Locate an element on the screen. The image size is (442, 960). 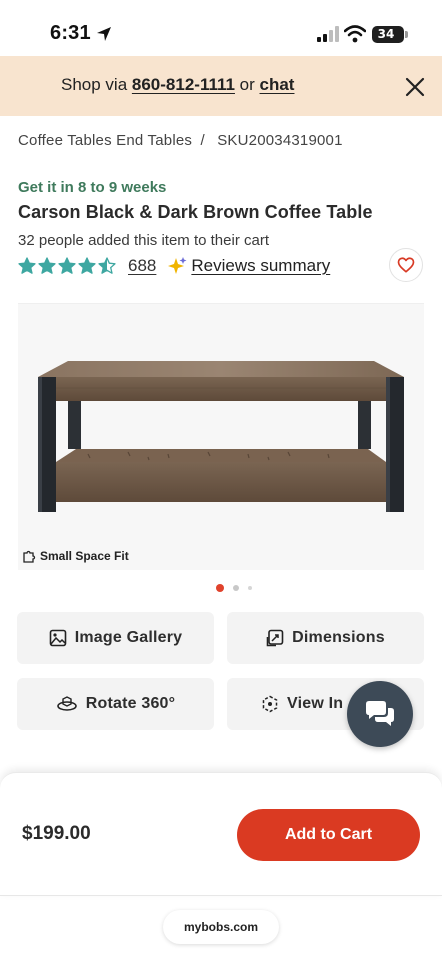
chat-bubbles-icon is located at coordinates (380, 713).